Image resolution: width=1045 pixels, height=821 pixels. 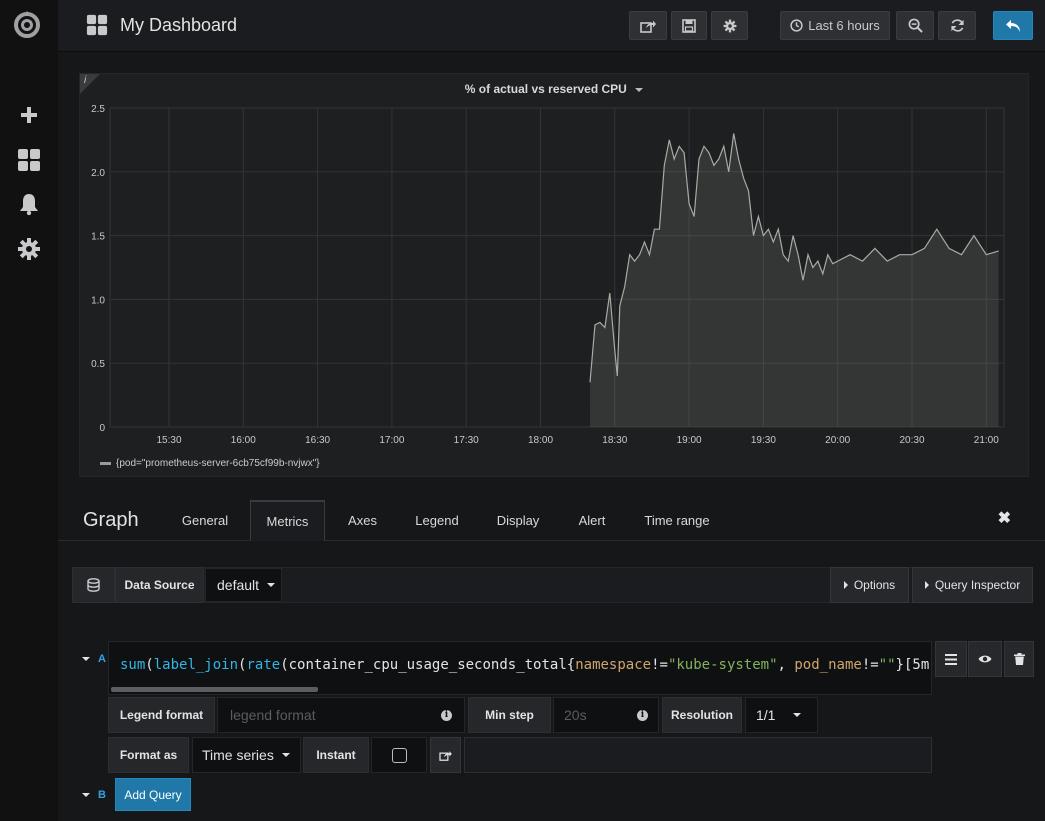 What do you see at coordinates (518, 520) in the screenshot?
I see `tab-display: Display` at bounding box center [518, 520].